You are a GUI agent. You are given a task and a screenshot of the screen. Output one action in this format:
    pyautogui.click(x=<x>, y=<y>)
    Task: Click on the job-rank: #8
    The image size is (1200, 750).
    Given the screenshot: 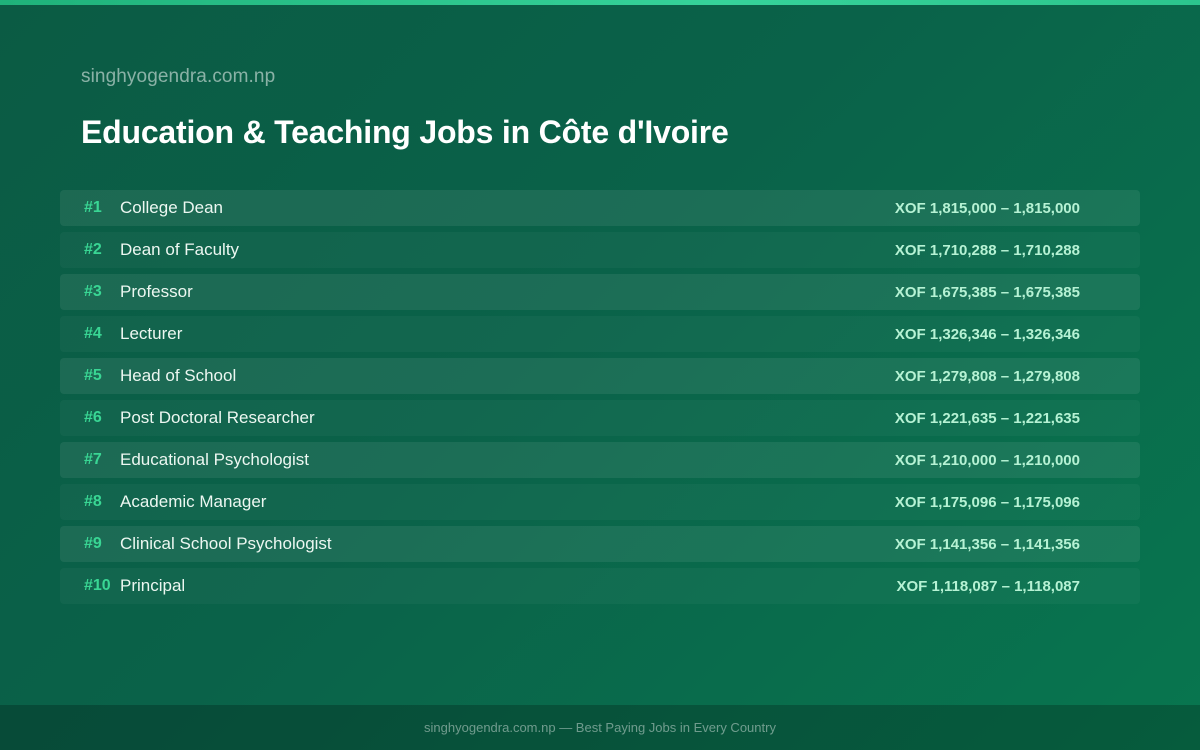 What is the action you would take?
    pyautogui.click(x=93, y=501)
    